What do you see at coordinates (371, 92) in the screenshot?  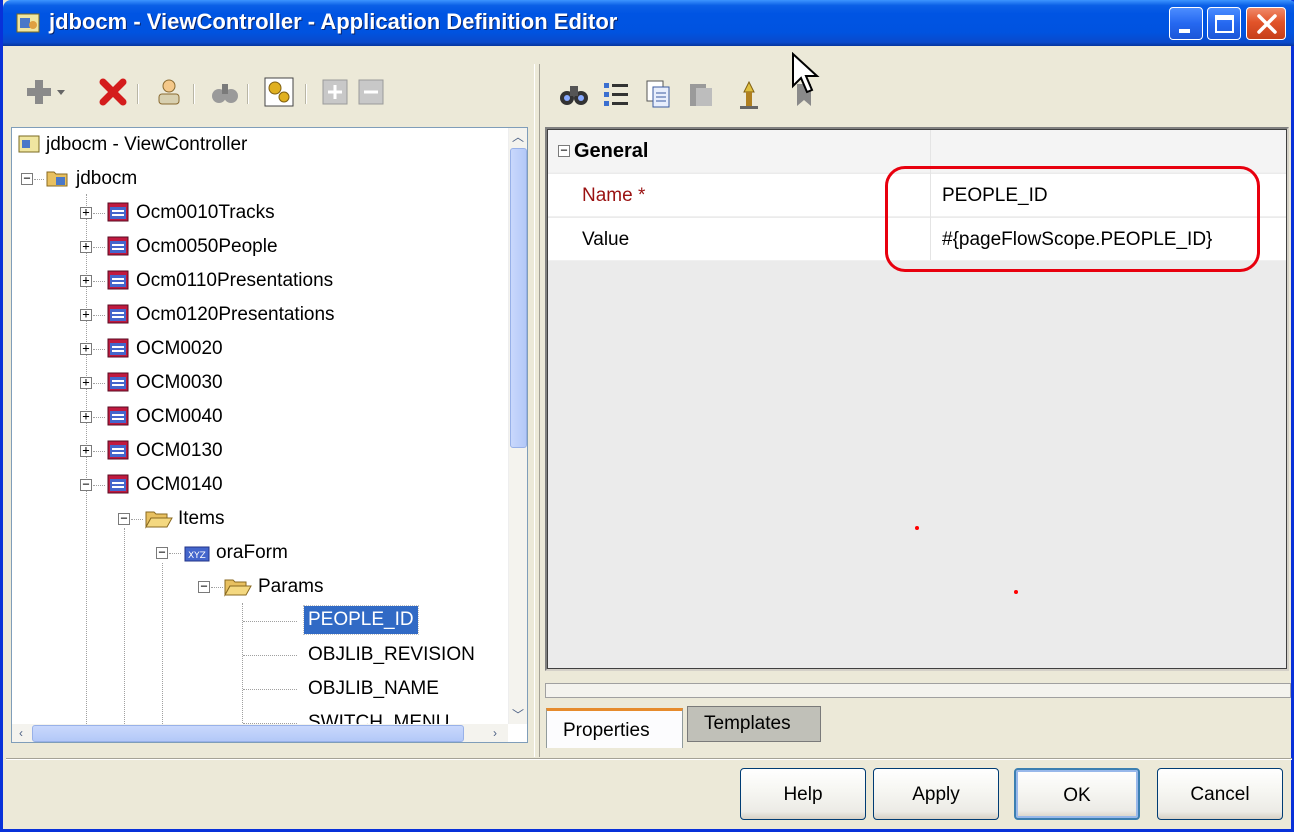 I see `collapse-all-icon` at bounding box center [371, 92].